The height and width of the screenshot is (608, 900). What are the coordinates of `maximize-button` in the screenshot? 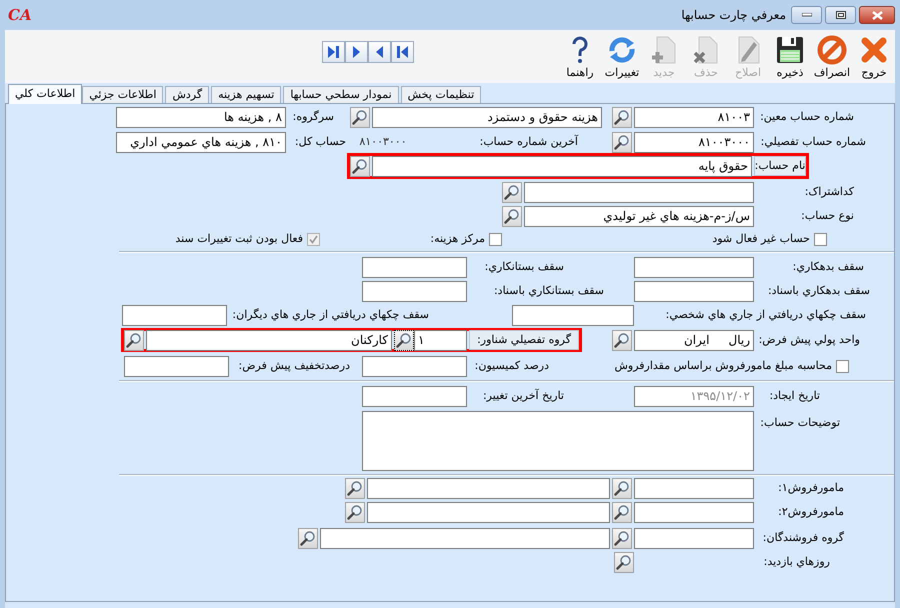 It's located at (840, 15).